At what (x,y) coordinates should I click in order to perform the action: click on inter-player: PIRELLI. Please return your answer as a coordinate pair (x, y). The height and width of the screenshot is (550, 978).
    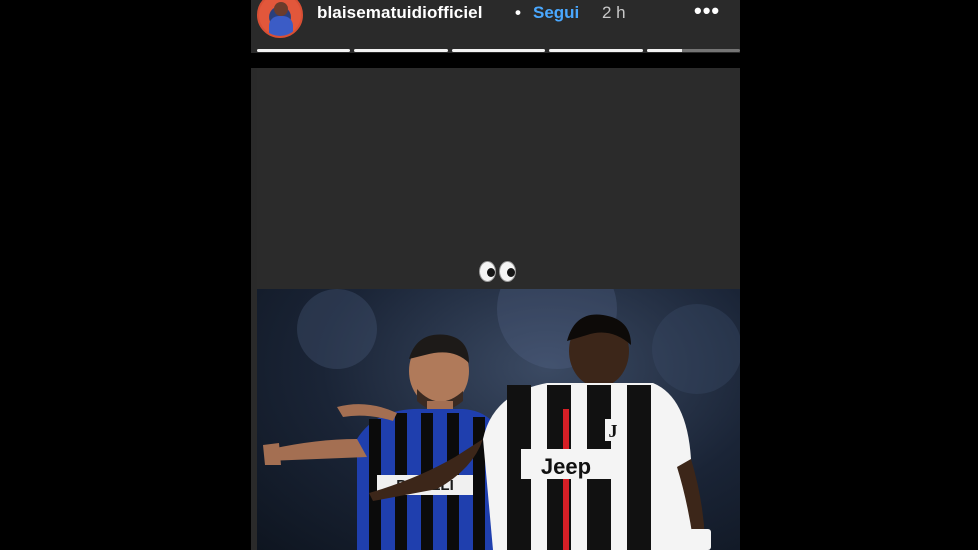
    Looking at the image, I should click on (385, 442).